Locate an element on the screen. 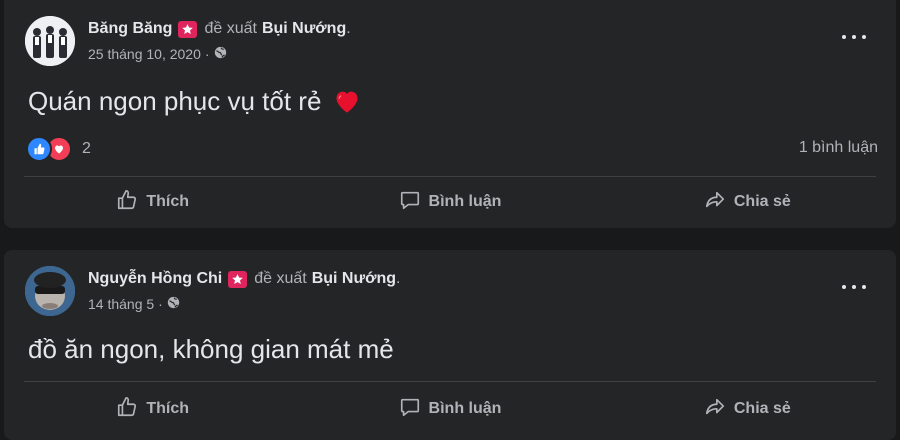 The width and height of the screenshot is (900, 440). post-text: Quán ngon phục vụ tốt rẻ is located at coordinates (194, 103).